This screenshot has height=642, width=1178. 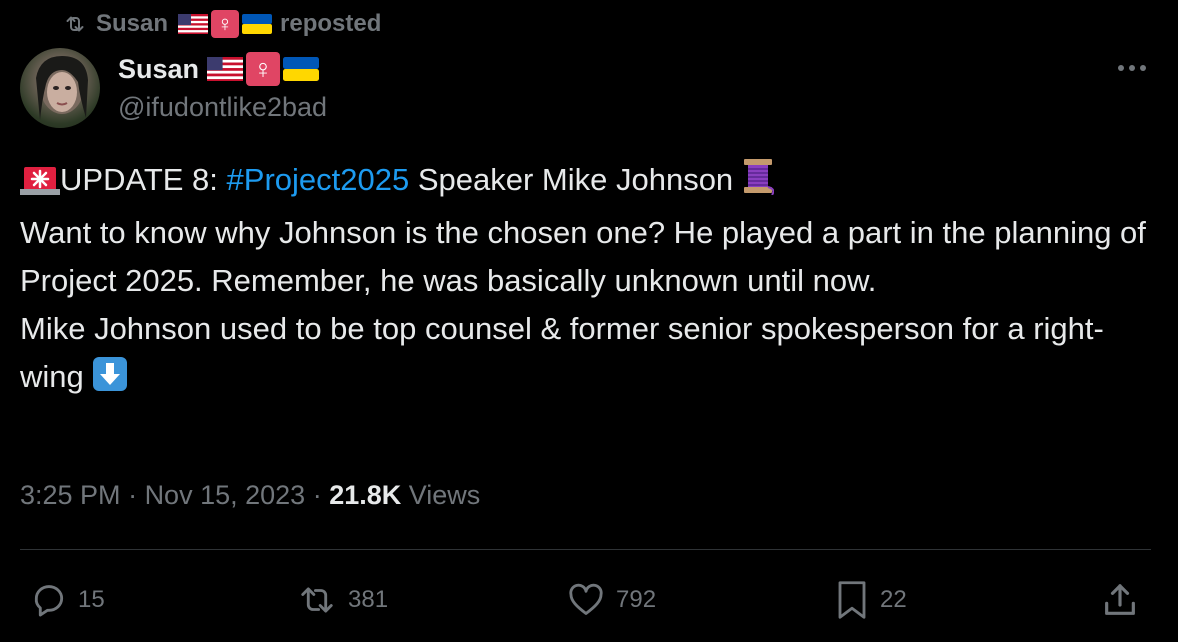 I want to click on hashtag-link: #Project2025, so click(x=318, y=179).